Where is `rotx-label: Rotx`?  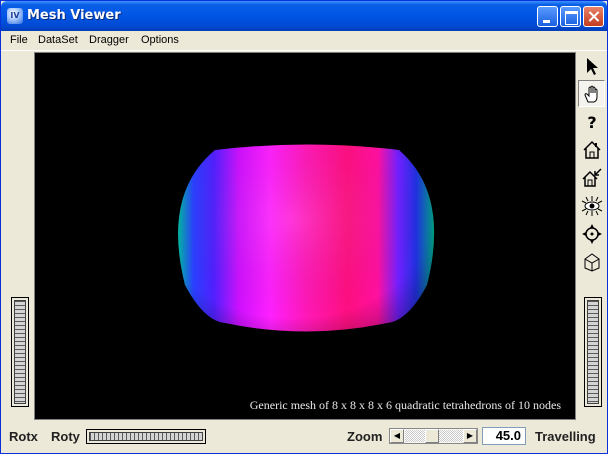 rotx-label: Rotx is located at coordinates (23, 436).